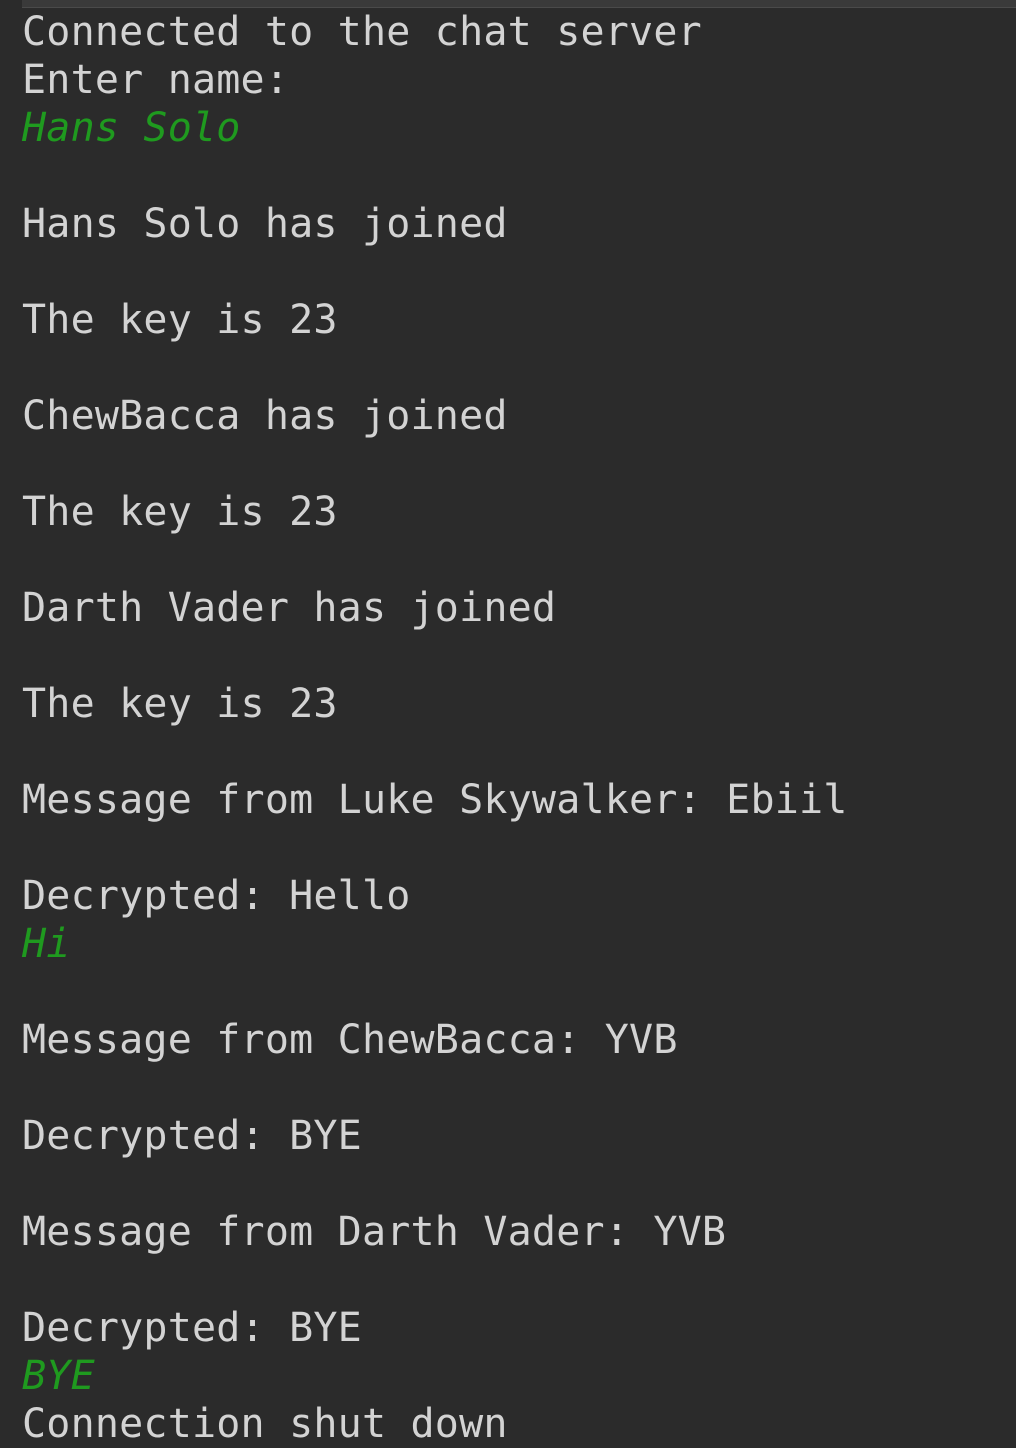  Describe the element at coordinates (362, 32) in the screenshot. I see `console-output-line: Connected to the chat server` at that location.